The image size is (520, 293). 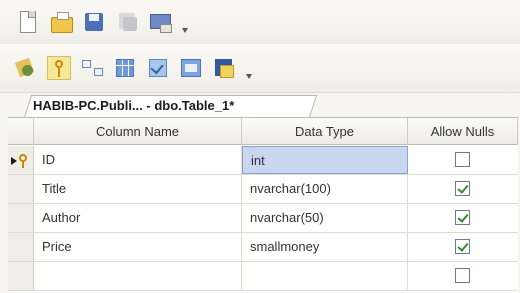 What do you see at coordinates (160, 22) in the screenshot?
I see `new-query-icon` at bounding box center [160, 22].